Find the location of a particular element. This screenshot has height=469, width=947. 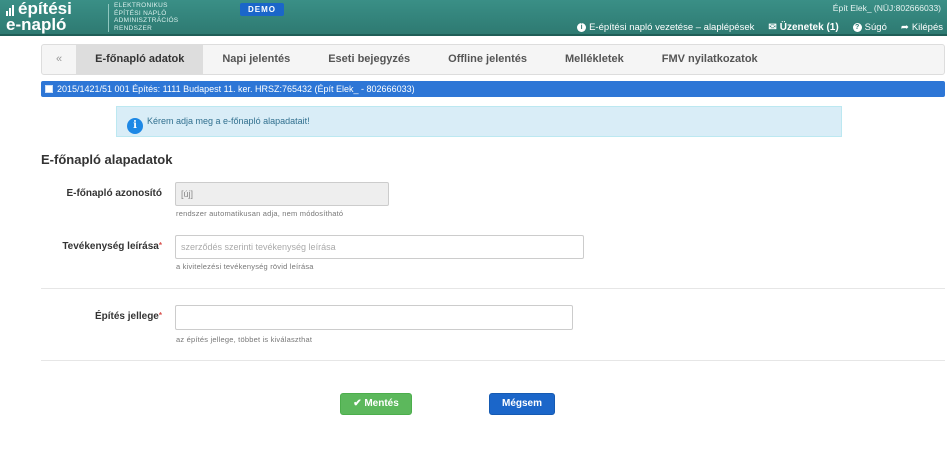

type-field-label: Építés jellege* is located at coordinates (128, 316).